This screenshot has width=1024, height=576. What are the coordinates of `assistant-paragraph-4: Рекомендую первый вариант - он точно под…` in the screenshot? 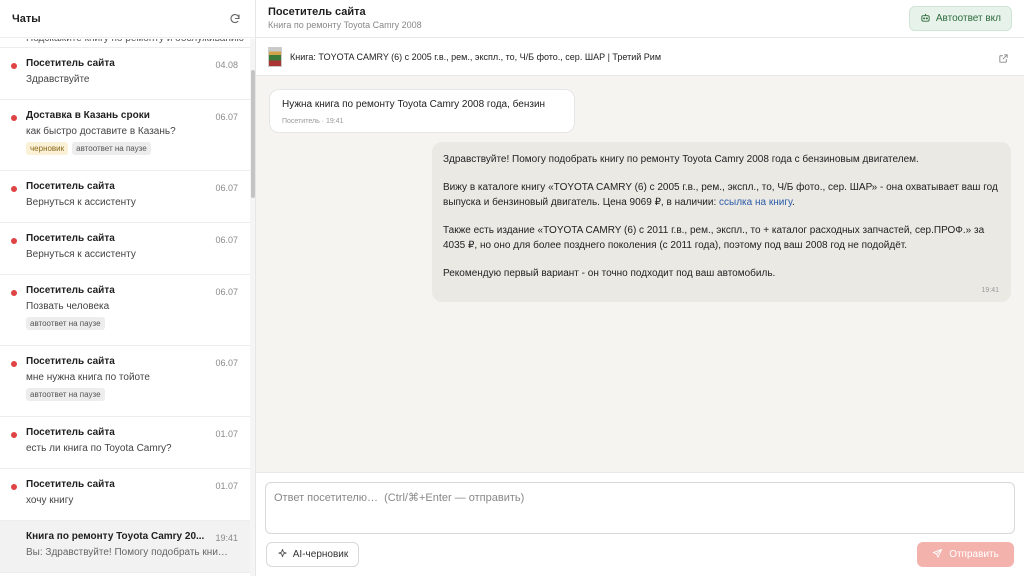 It's located at (609, 273).